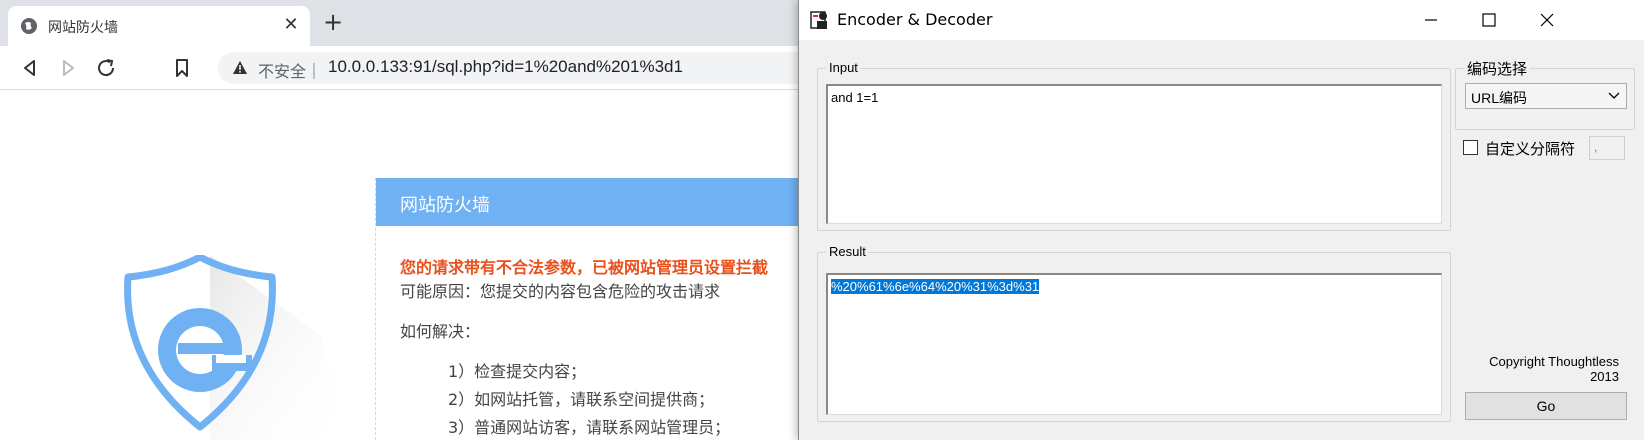  What do you see at coordinates (1546, 406) in the screenshot?
I see `go-button: Go` at bounding box center [1546, 406].